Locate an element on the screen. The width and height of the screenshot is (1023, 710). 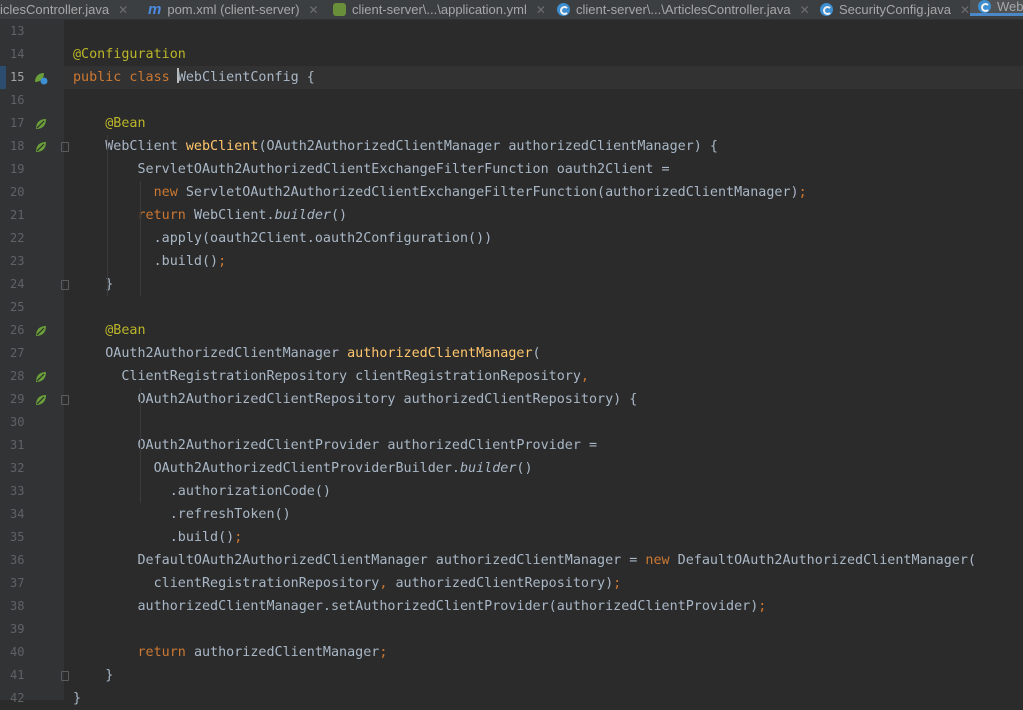
tab-pom-xml: m pom.xml (client-server) ✕ is located at coordinates (233, 9).